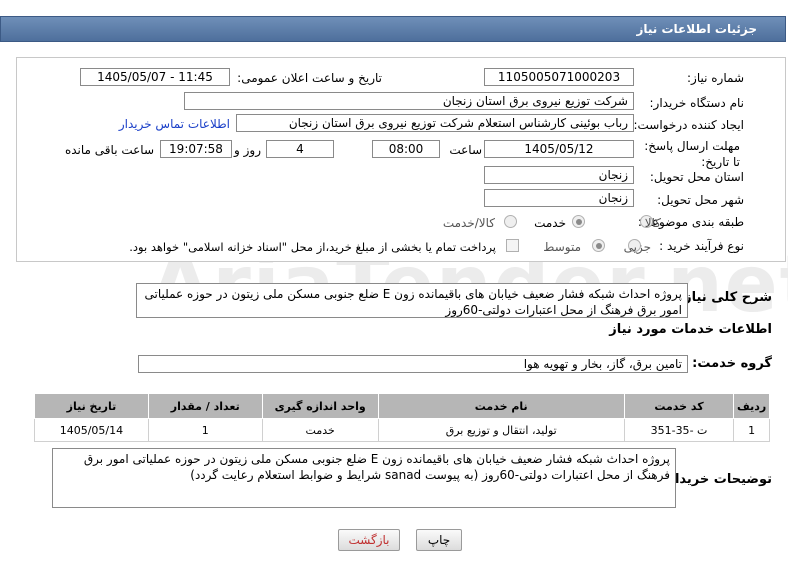  What do you see at coordinates (205, 406) in the screenshot?
I see `col-qty: تعداد / مقدار` at bounding box center [205, 406].